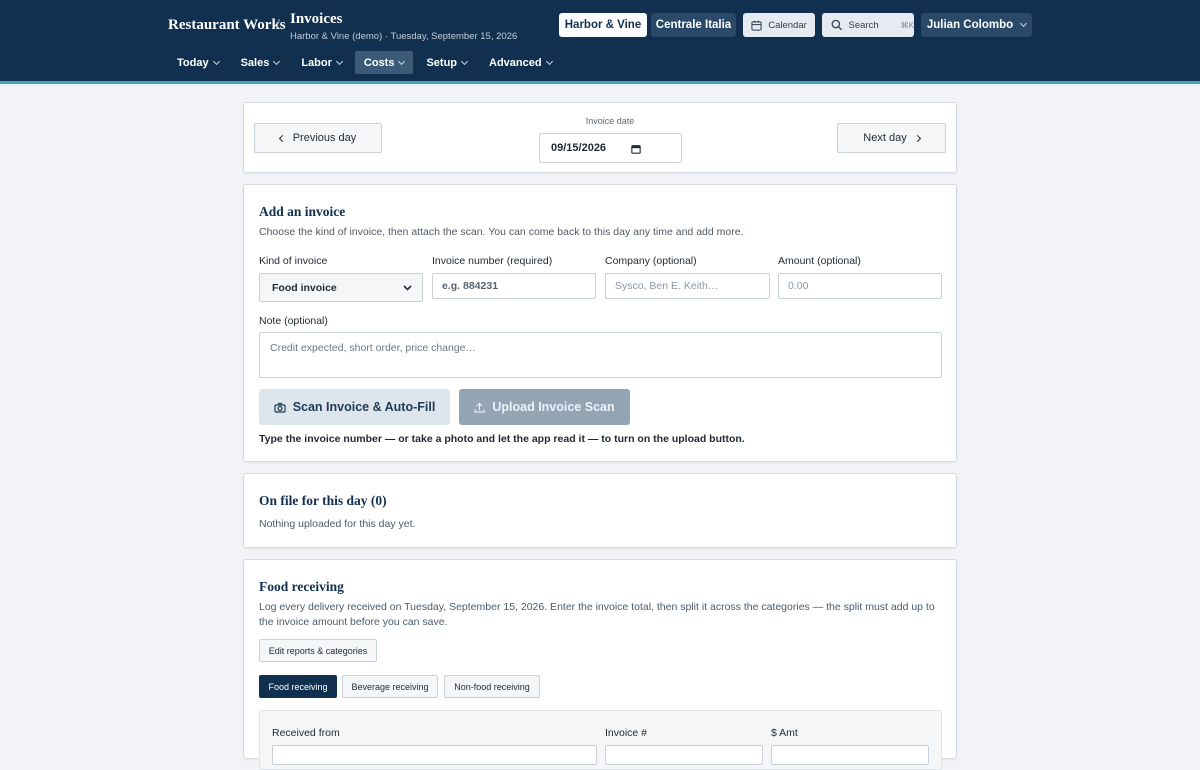 The height and width of the screenshot is (770, 1200). I want to click on tab-label: Beverage receiving, so click(390, 686).